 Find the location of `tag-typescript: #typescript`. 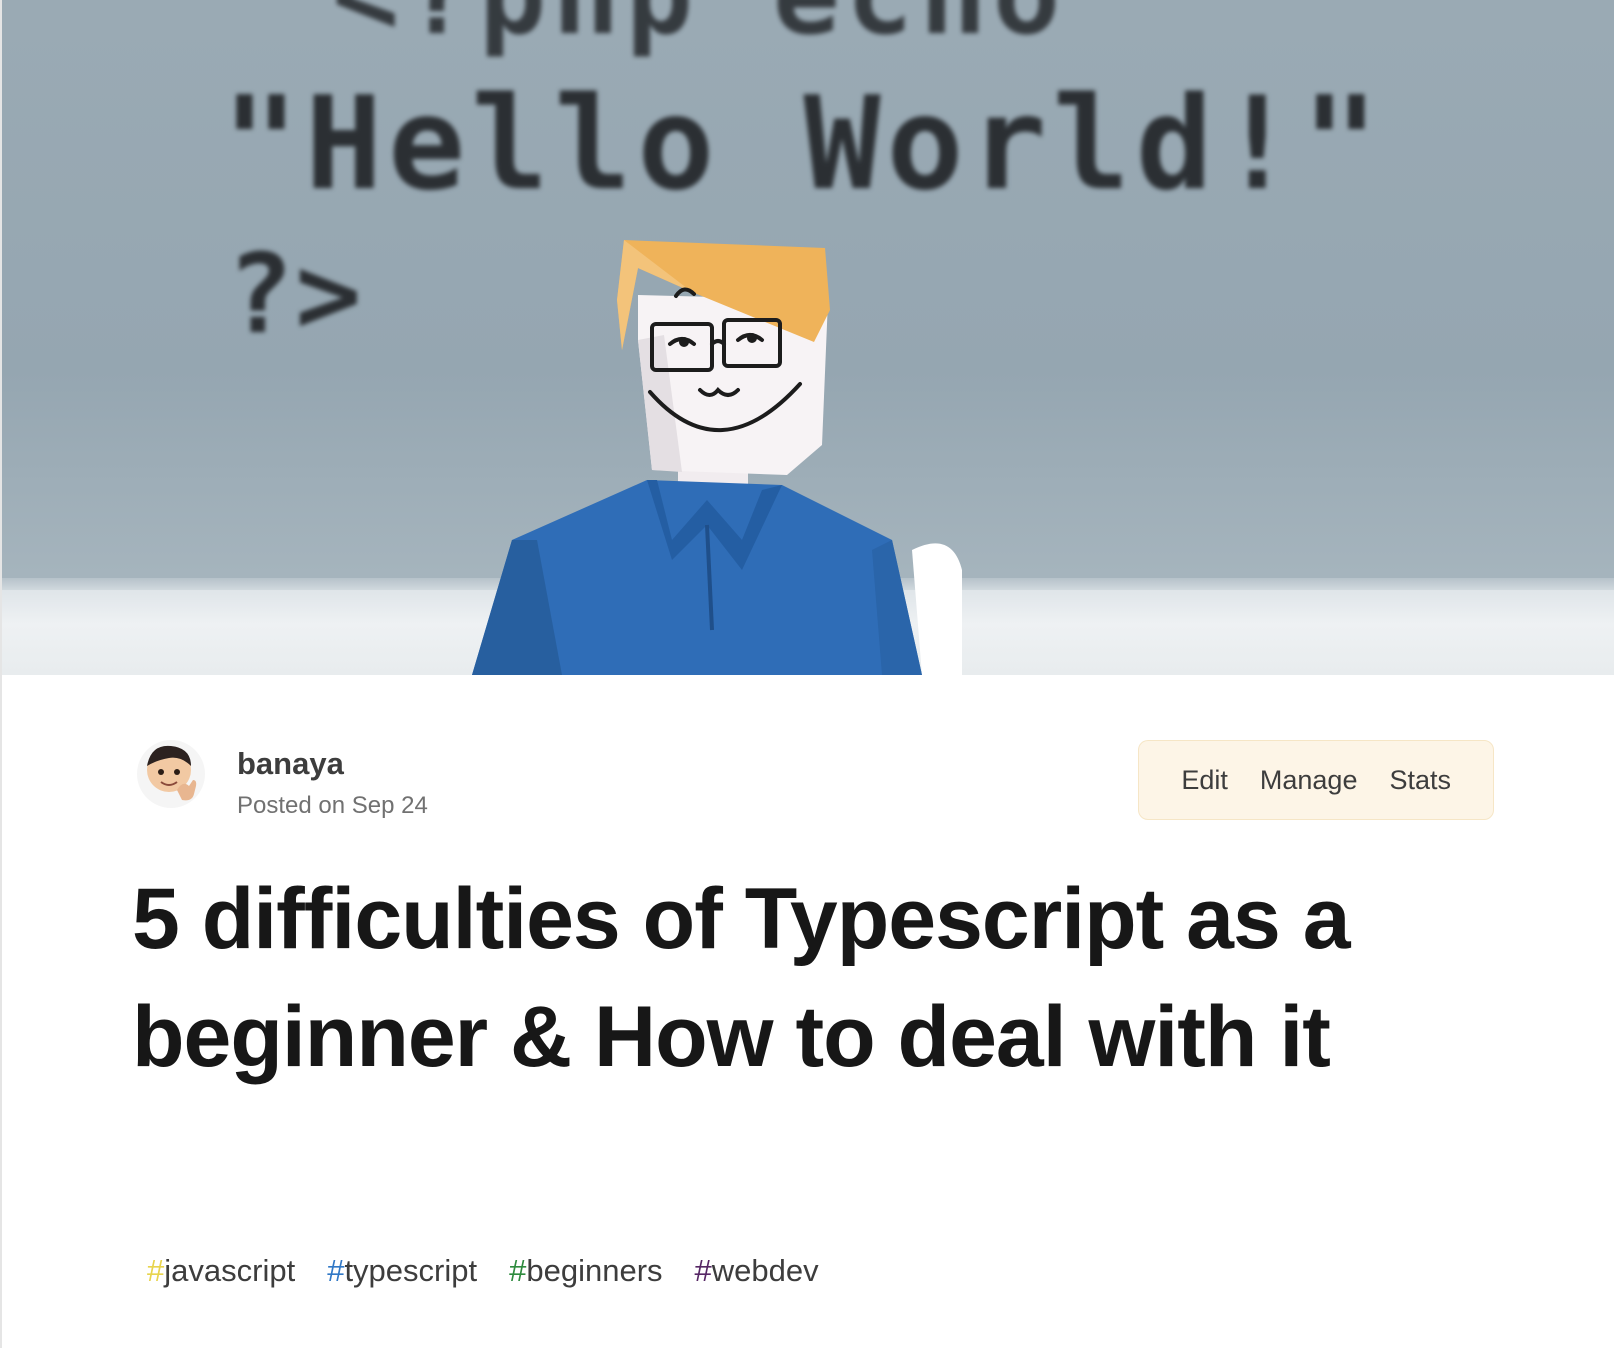

tag-typescript: #typescript is located at coordinates (402, 1271).